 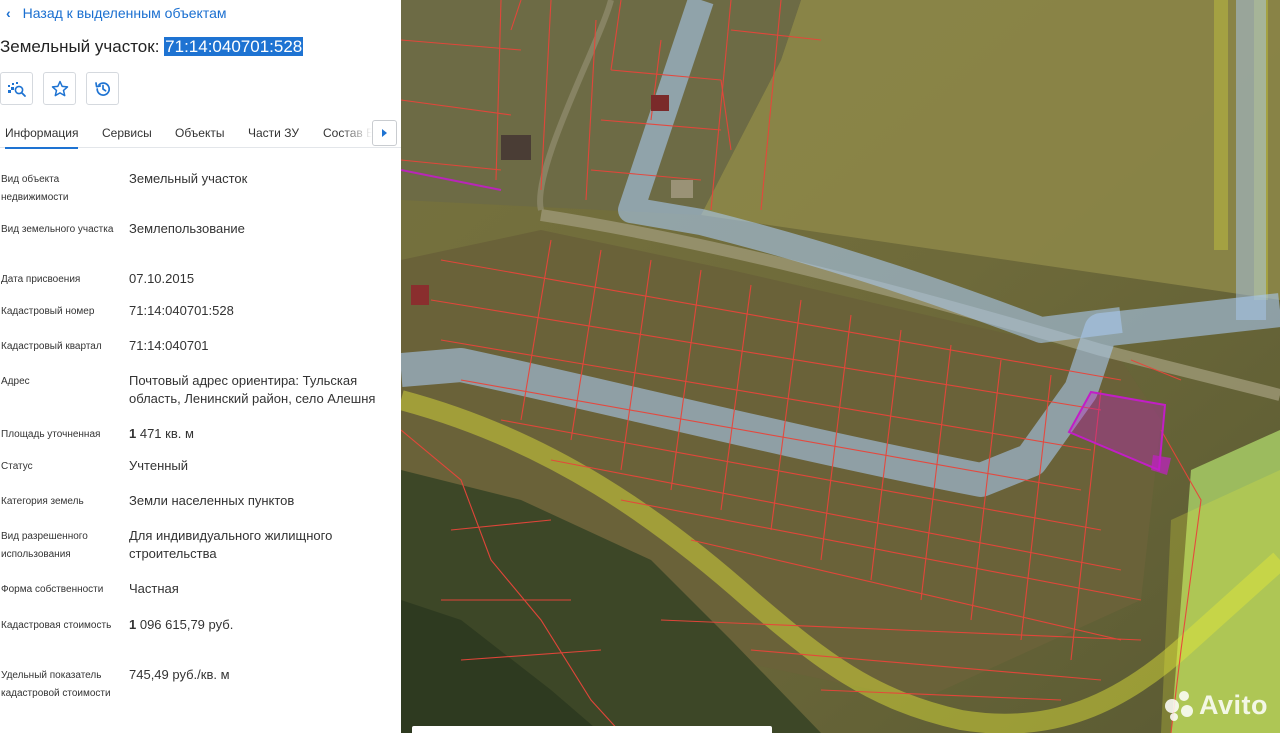 I want to click on star-icon, so click(x=59, y=88).